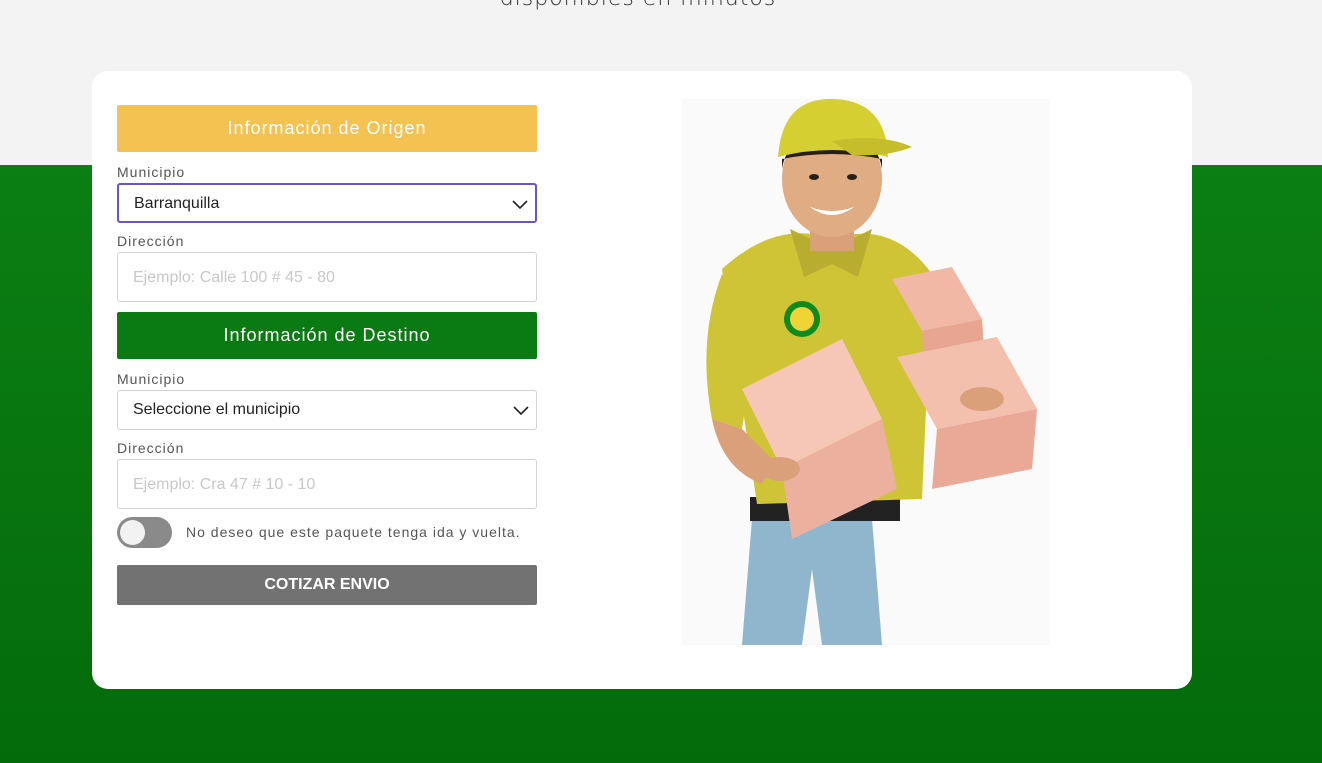 The image size is (1322, 763). I want to click on origin-direccion-input: Ejemplo: Calle 100 # 45 - 80, so click(327, 277).